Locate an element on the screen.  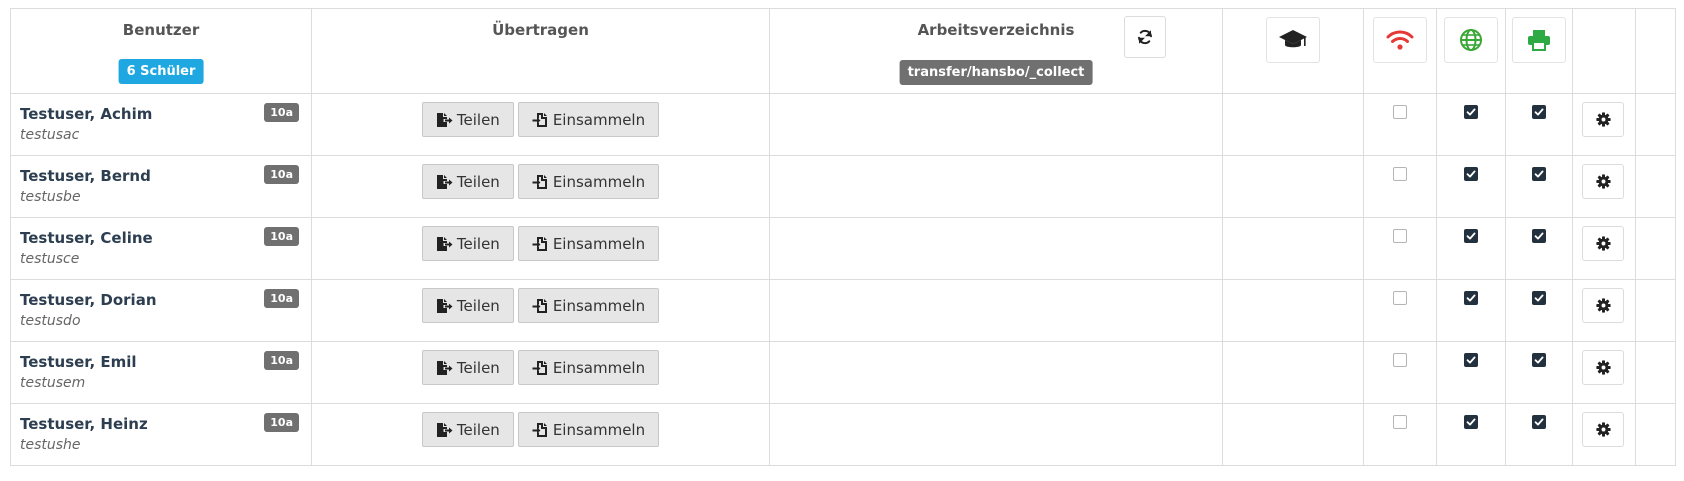
user-login-name: testusbe is located at coordinates (50, 197).